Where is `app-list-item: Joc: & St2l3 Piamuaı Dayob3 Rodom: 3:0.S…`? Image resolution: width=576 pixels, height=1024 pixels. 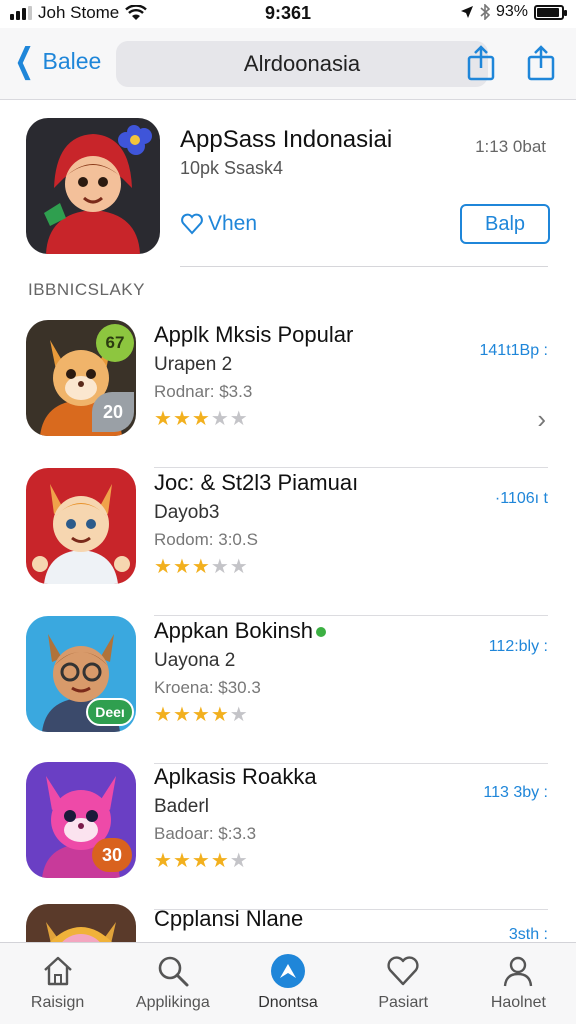
app-list-item: Joc: & St2l3 Piamuaı Dayob3 Rodom: 3:0.S… is located at coordinates (288, 542).